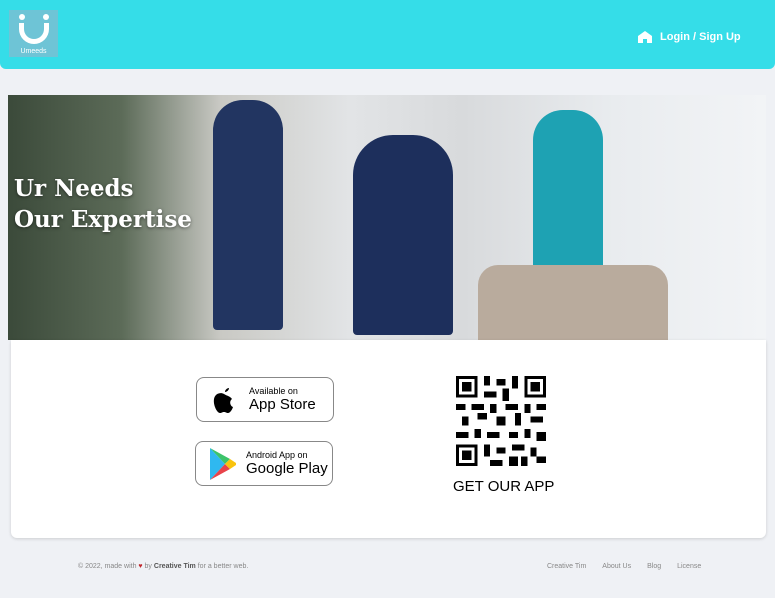 The height and width of the screenshot is (598, 775). What do you see at coordinates (566, 566) in the screenshot?
I see `footer-link-creative-tim: Creative Tim` at bounding box center [566, 566].